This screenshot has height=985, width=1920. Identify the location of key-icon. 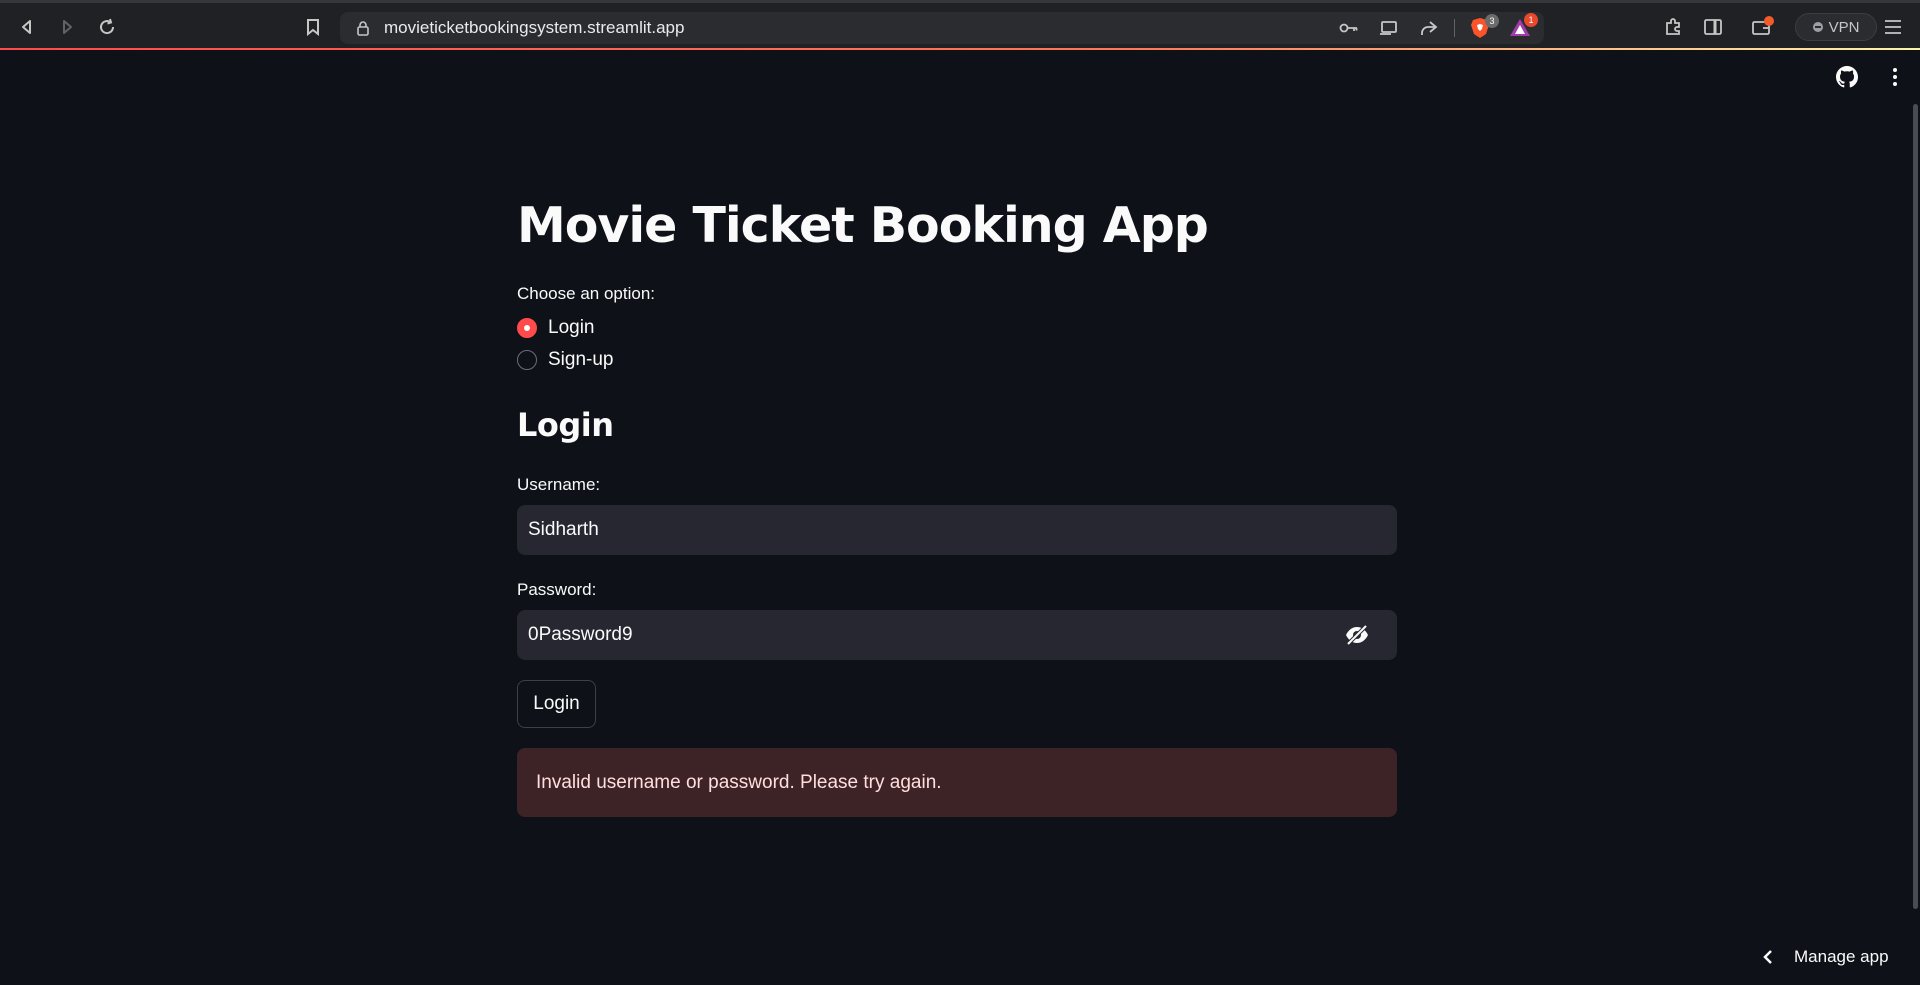
(1348, 28).